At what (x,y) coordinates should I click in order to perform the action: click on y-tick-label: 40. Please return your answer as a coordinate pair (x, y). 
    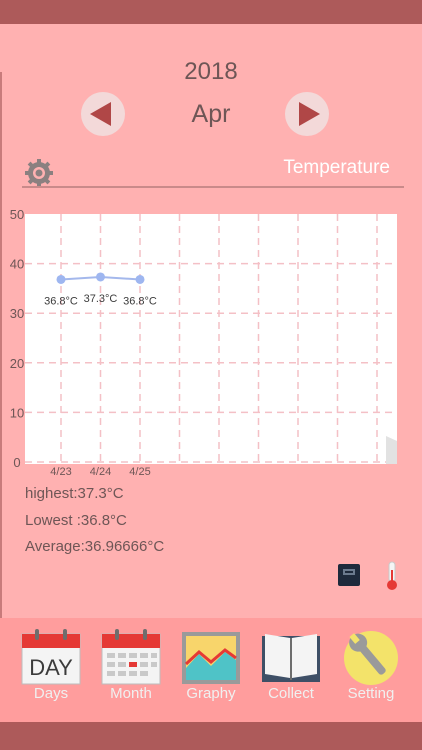
    Looking at the image, I should click on (17, 264).